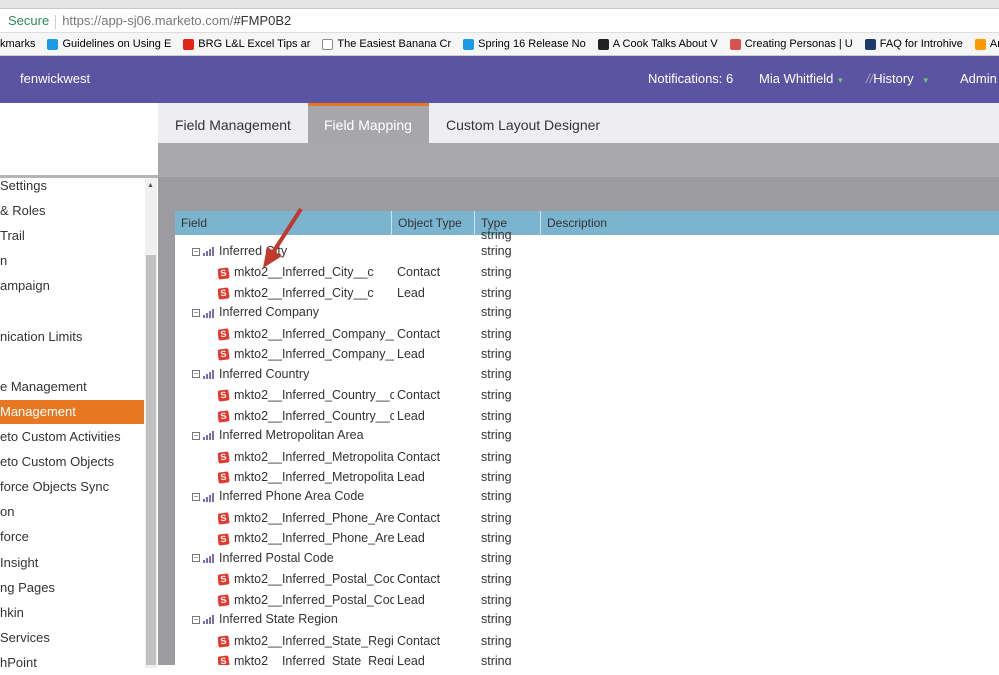 This screenshot has width=999, height=675. Describe the element at coordinates (893, 78) in the screenshot. I see `history-label: History` at that location.